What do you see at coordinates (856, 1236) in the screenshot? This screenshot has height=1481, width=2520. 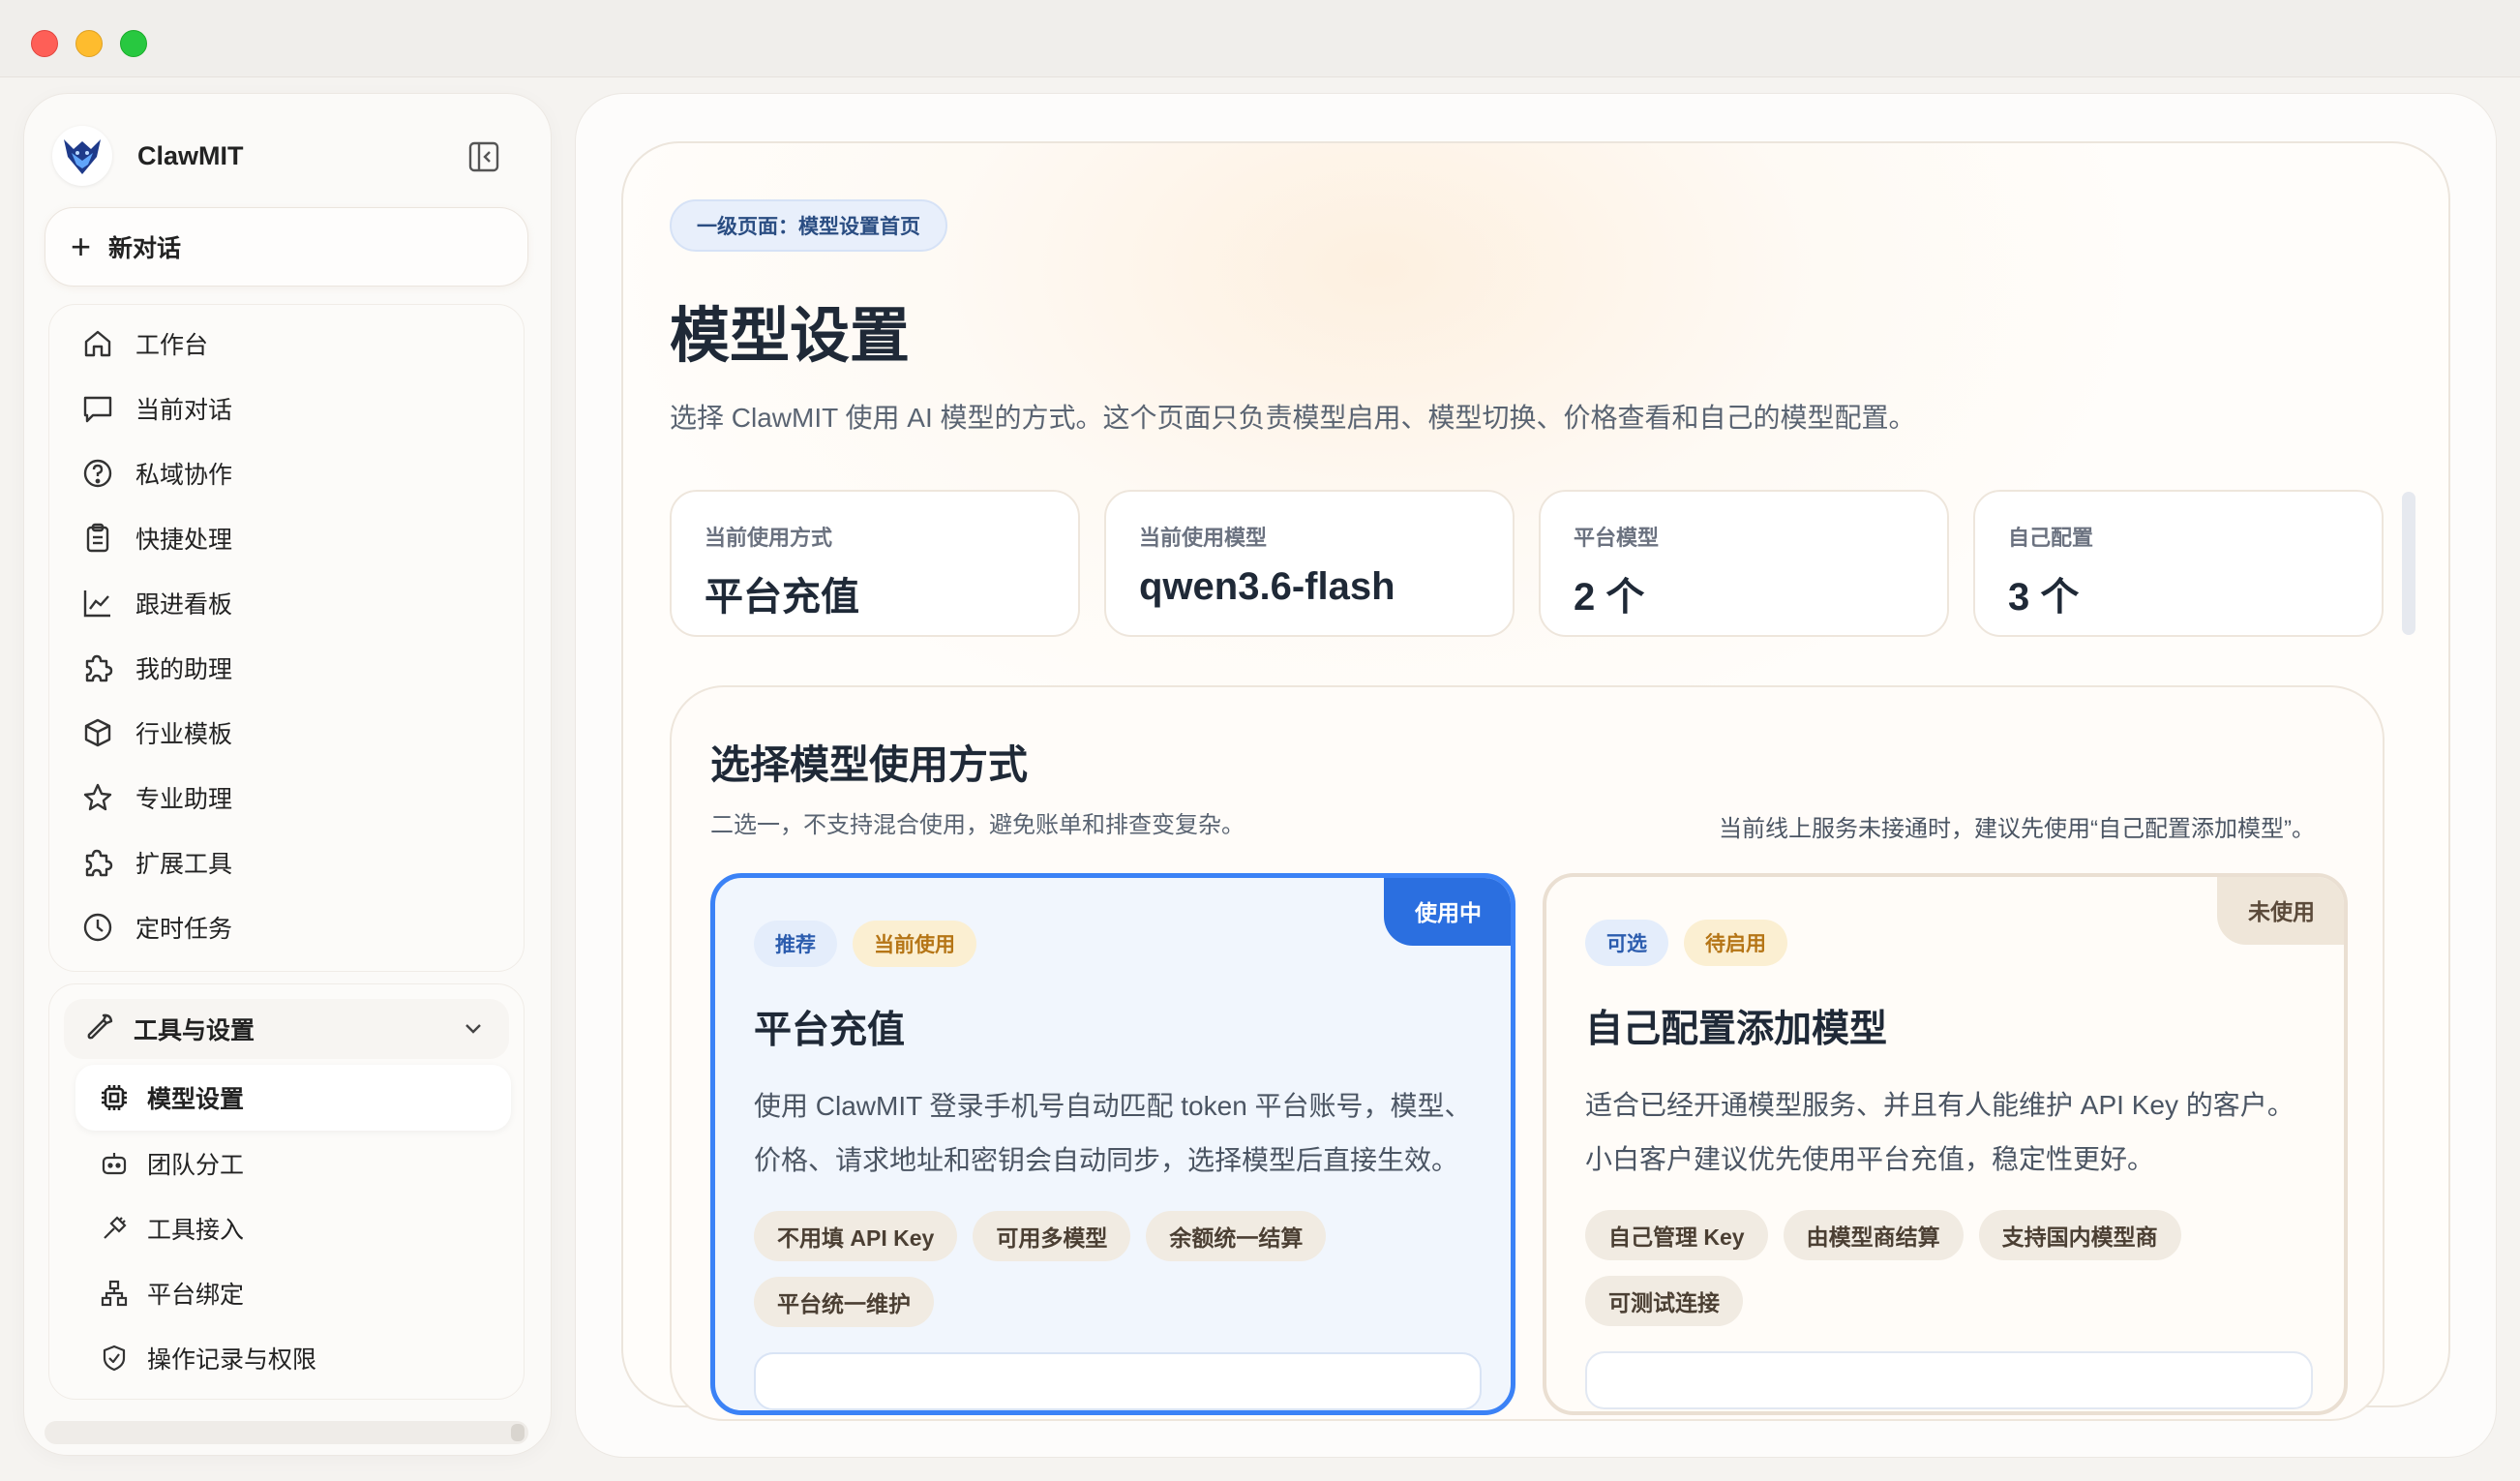 I see `feature-chip: 不用填 API Key` at bounding box center [856, 1236].